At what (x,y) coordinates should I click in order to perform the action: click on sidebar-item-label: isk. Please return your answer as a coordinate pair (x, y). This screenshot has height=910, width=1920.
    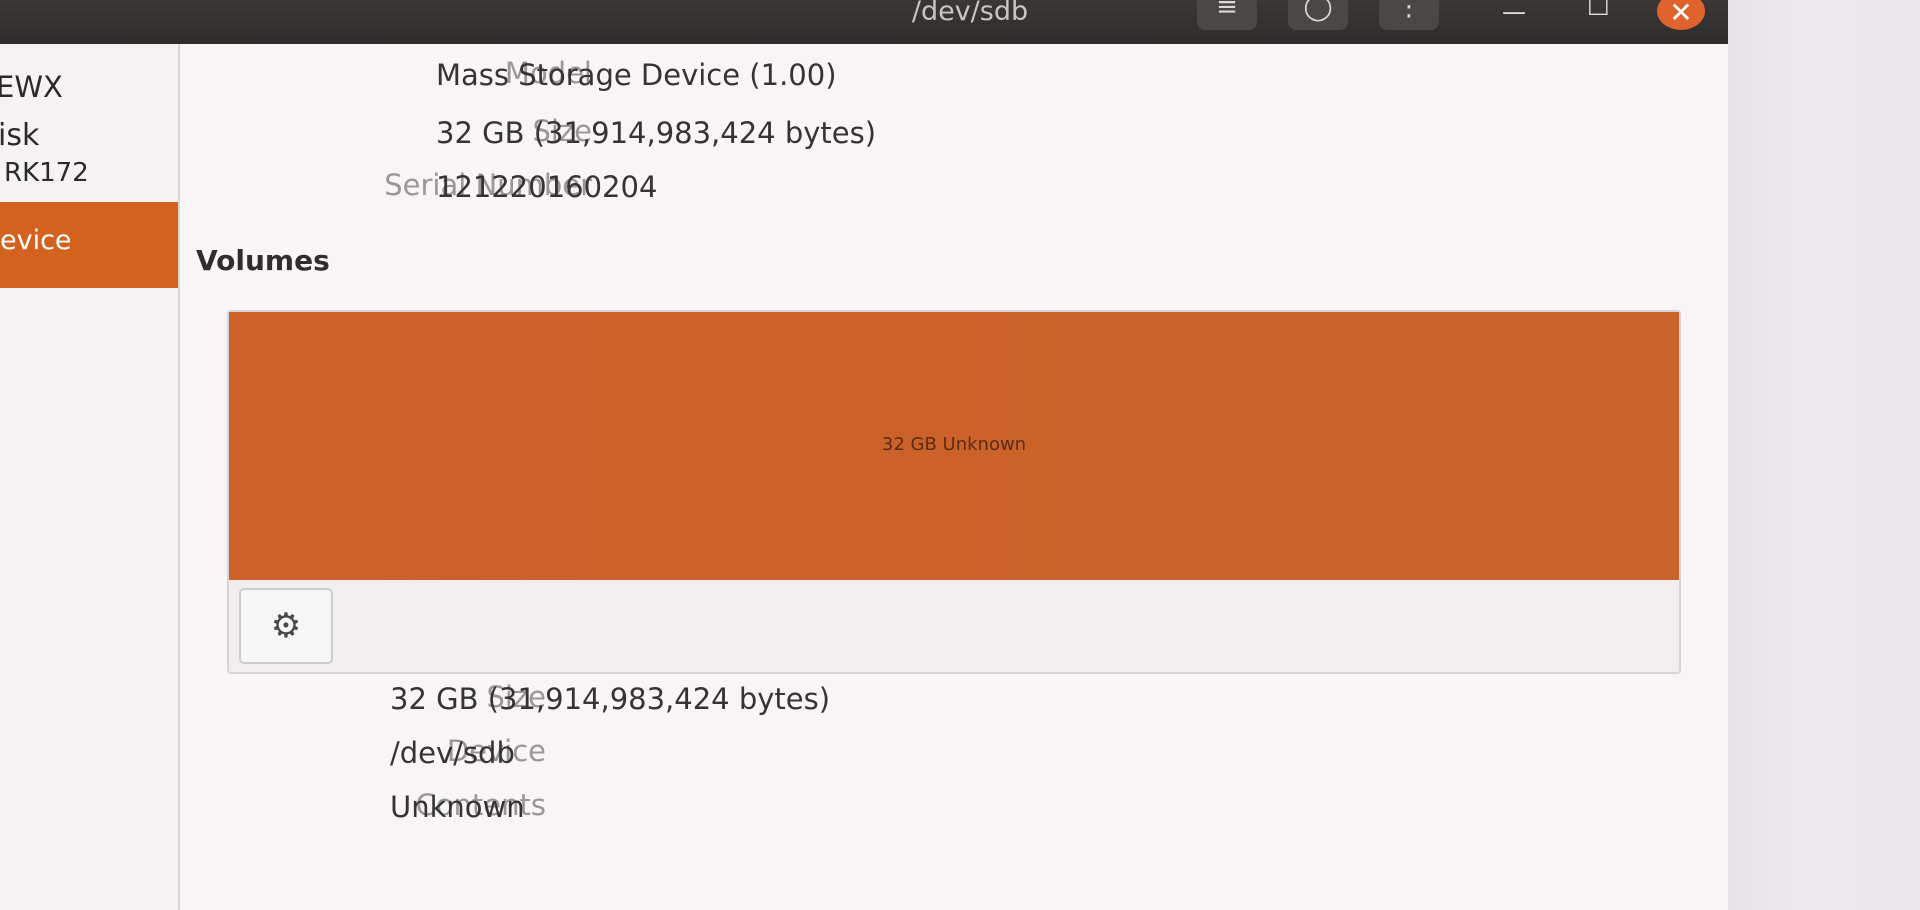
    Looking at the image, I should click on (19, 135).